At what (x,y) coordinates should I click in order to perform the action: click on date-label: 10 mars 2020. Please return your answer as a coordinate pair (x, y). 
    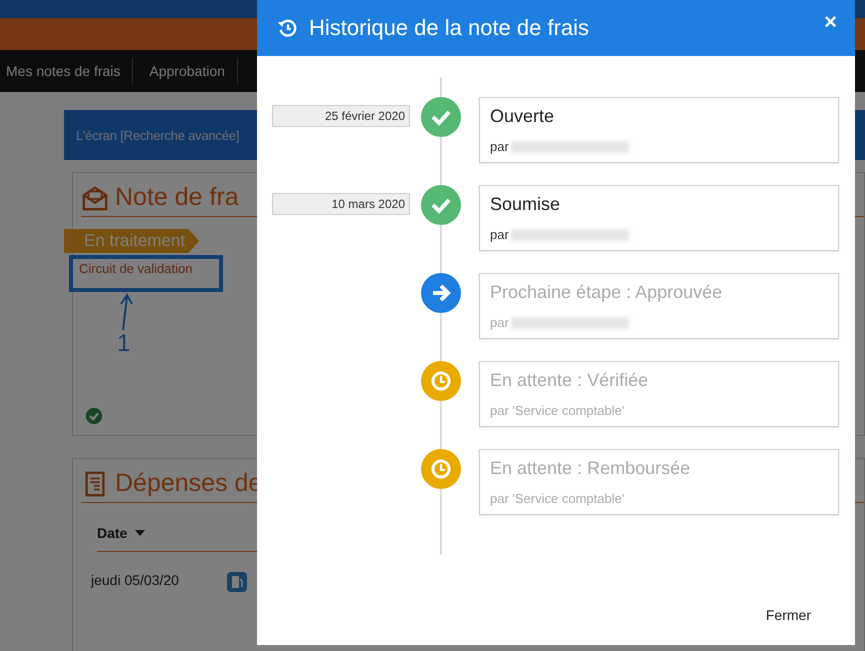
    Looking at the image, I should click on (341, 204).